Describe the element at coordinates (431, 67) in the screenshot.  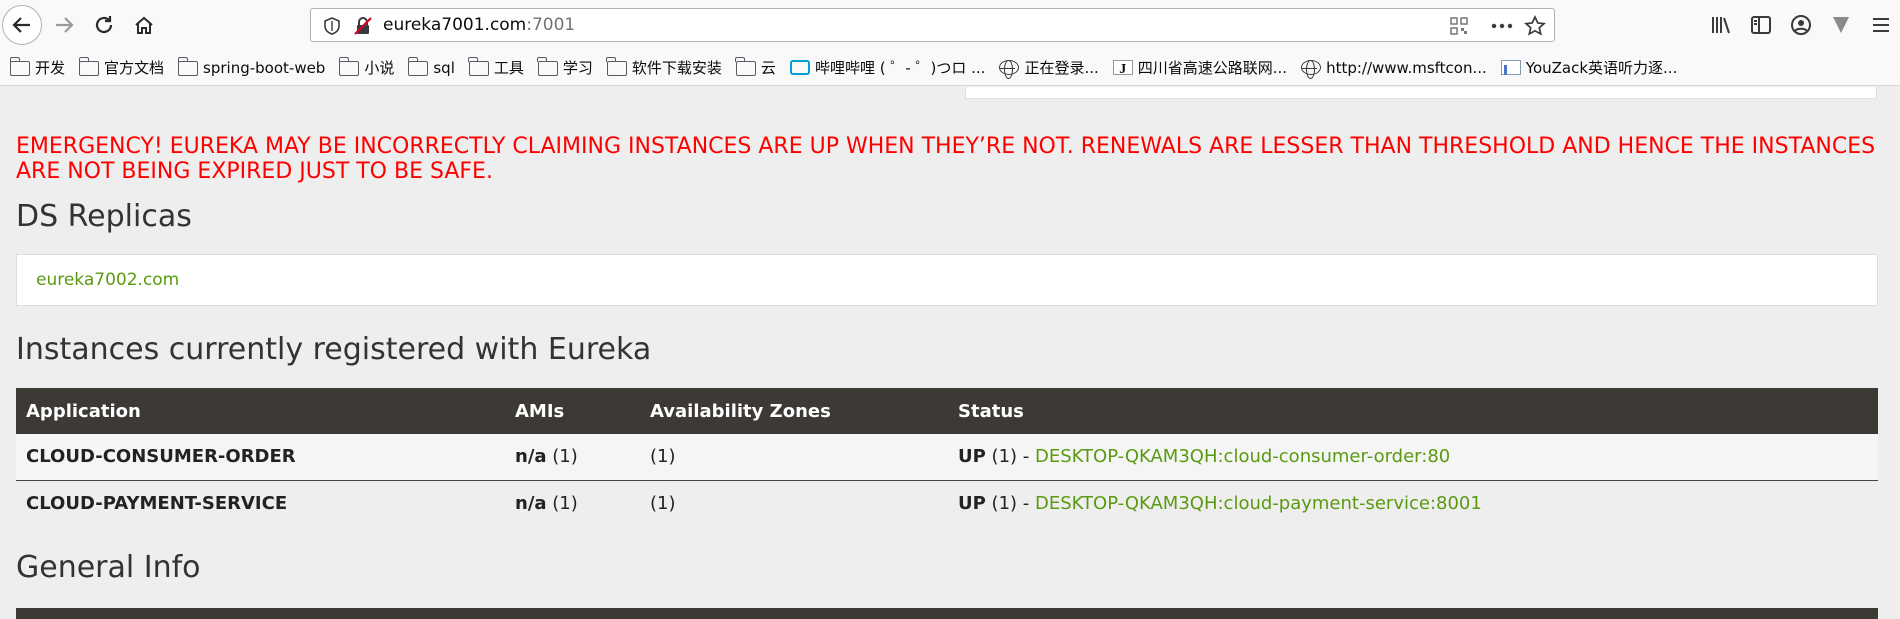
I see `bookmark-item: sql` at that location.